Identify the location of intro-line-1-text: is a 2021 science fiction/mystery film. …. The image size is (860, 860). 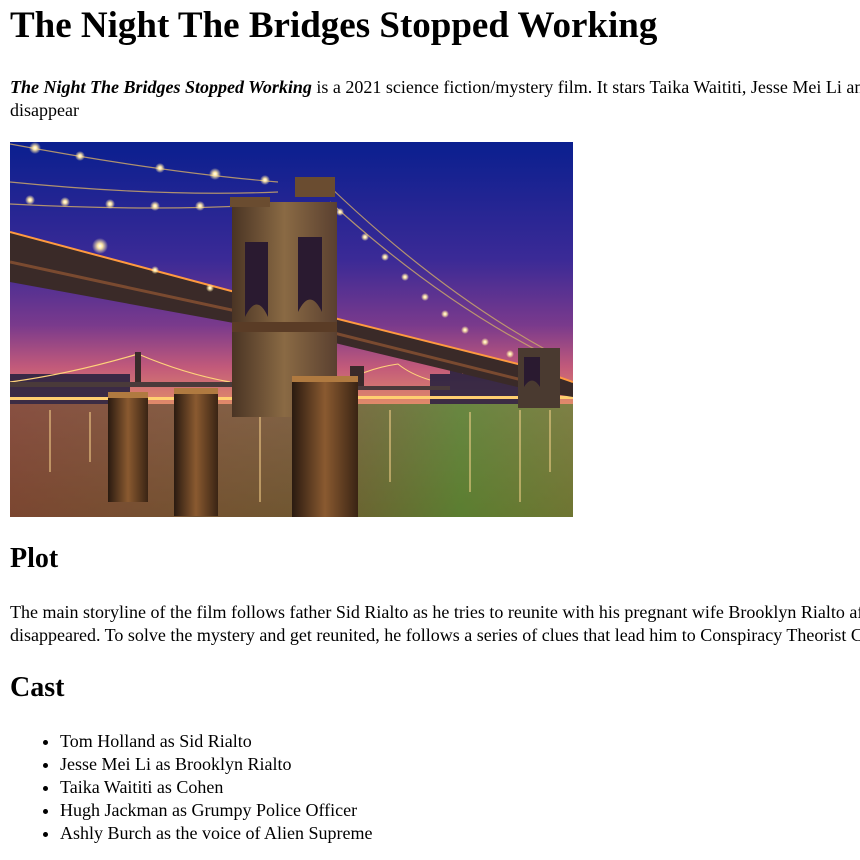
(588, 87).